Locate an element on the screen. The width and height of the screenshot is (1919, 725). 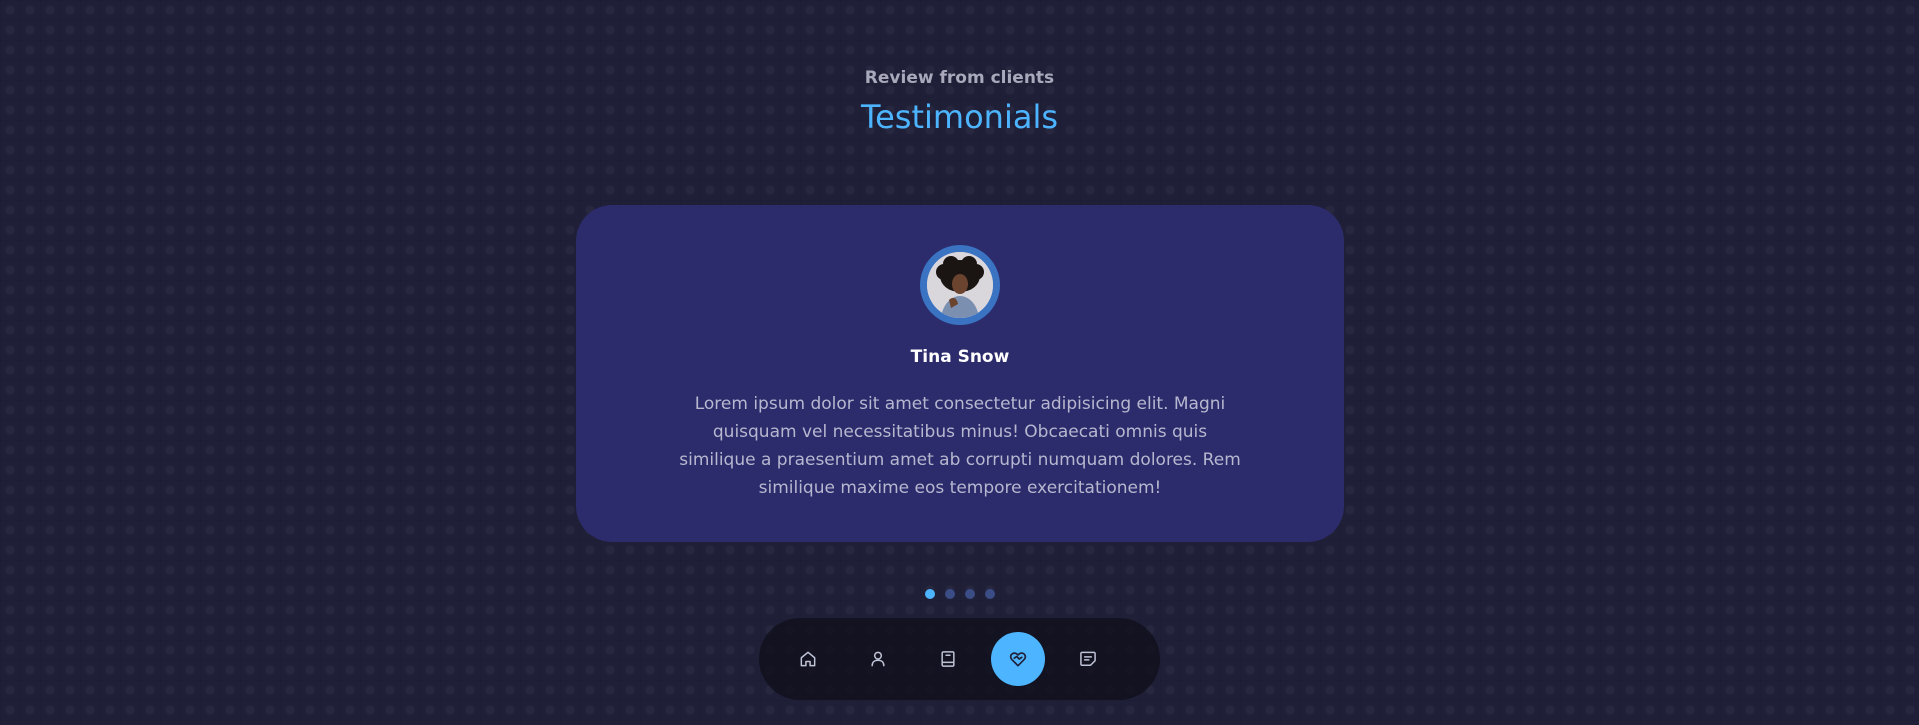
bottom-nav is located at coordinates (959, 659).